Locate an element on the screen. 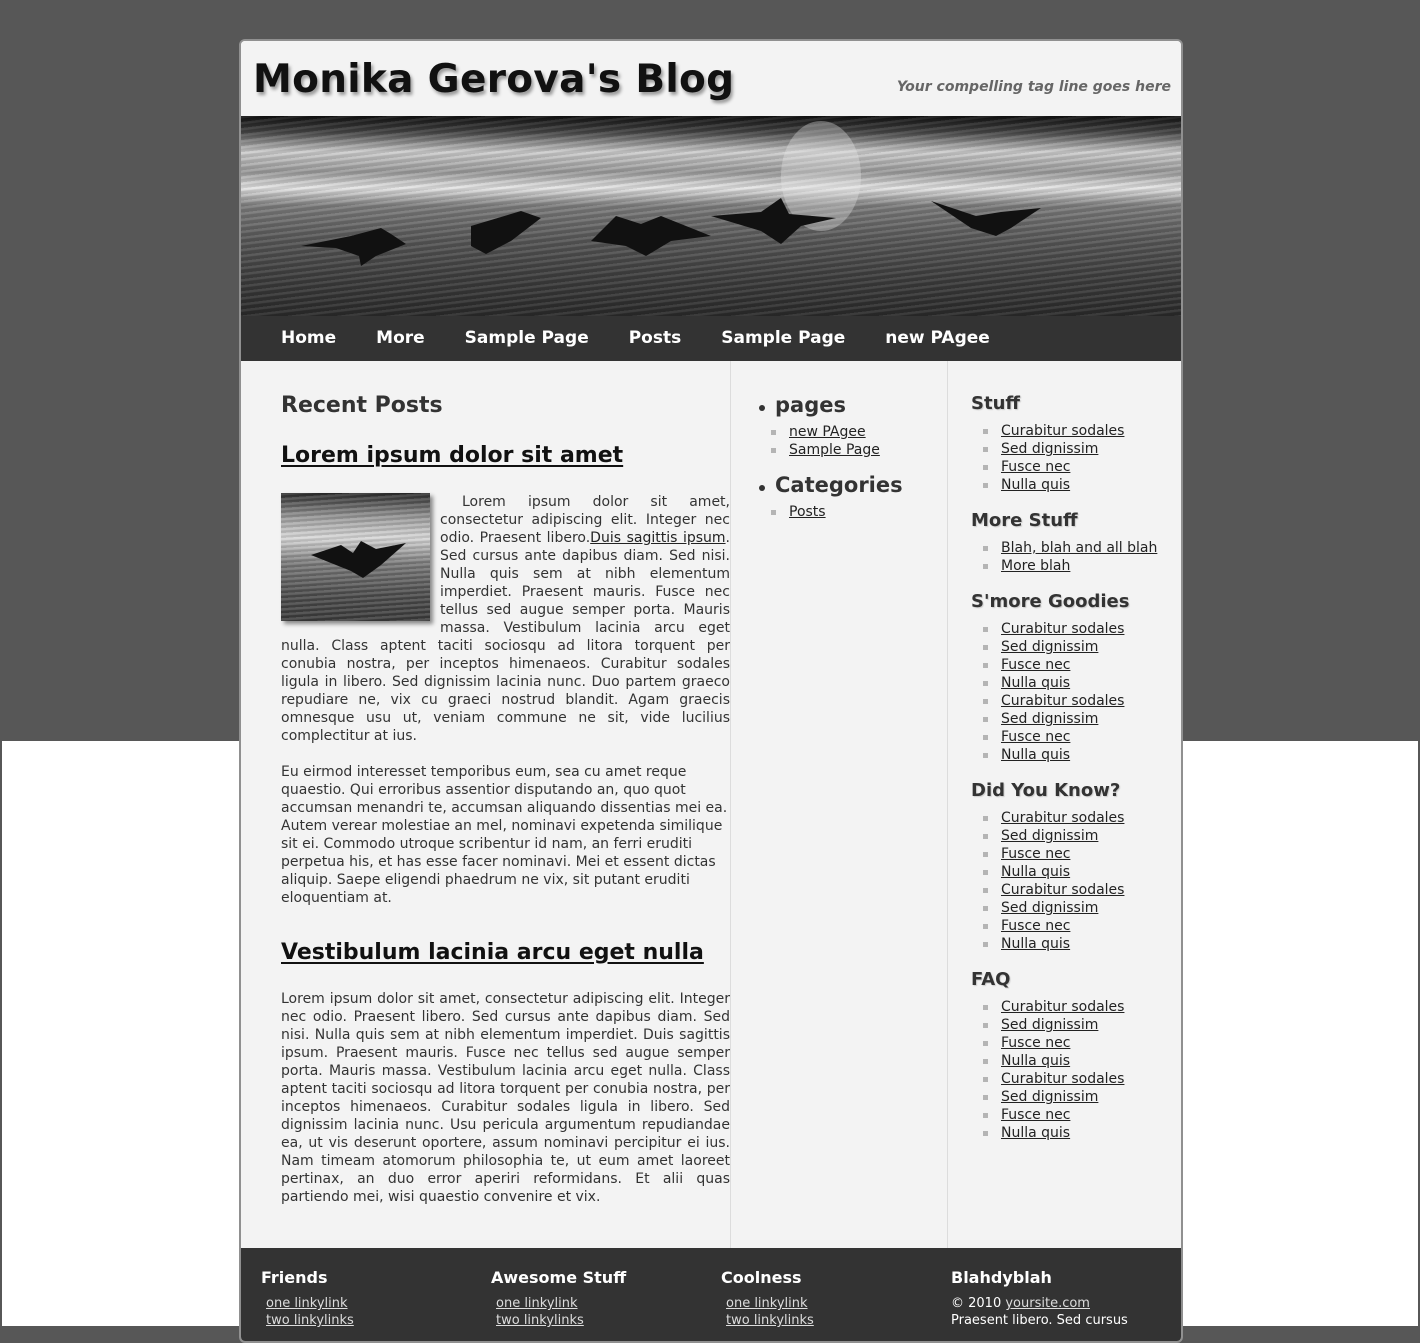 The height and width of the screenshot is (1343, 1420). nav-item-sample-page-2: Sample Page is located at coordinates (783, 338).